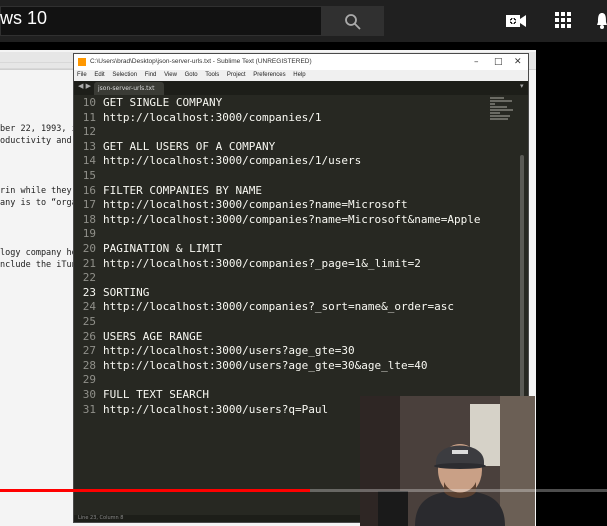 The height and width of the screenshot is (526, 607). What do you see at coordinates (89, 263) in the screenshot?
I see `line-number: 21` at bounding box center [89, 263].